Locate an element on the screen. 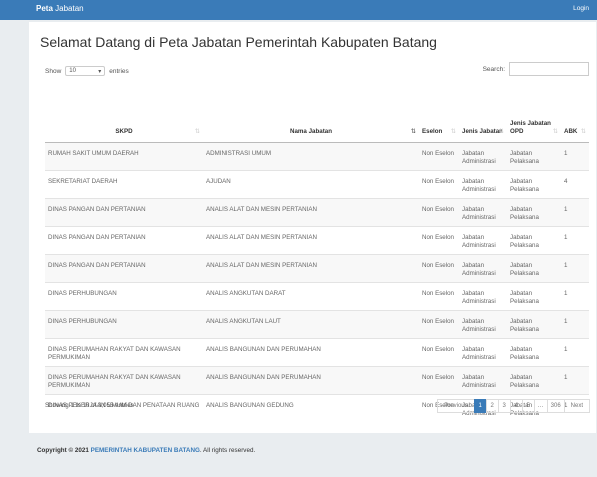  copyright-suffix: . All rights reserved. is located at coordinates (227, 450).